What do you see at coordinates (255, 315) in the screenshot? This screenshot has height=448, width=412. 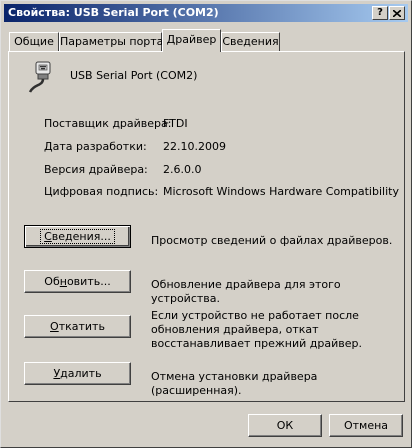 I see `rollback-description-line1: Если устройство не работает после` at bounding box center [255, 315].